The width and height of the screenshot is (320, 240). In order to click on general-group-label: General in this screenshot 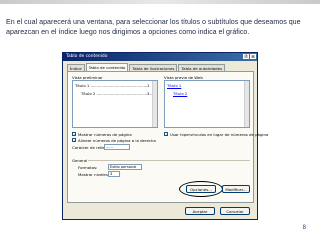, I will do `click(80, 160)`.